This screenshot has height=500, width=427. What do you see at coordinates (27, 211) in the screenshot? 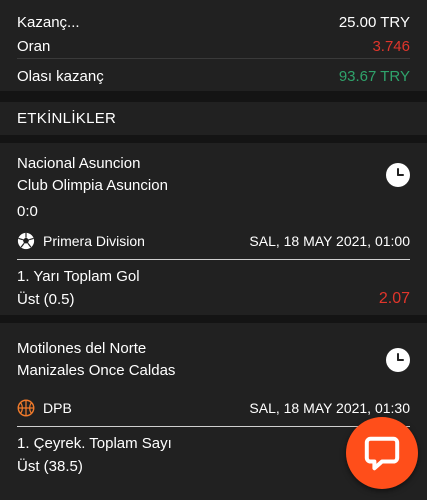
I see `match-score: 0:0` at bounding box center [27, 211].